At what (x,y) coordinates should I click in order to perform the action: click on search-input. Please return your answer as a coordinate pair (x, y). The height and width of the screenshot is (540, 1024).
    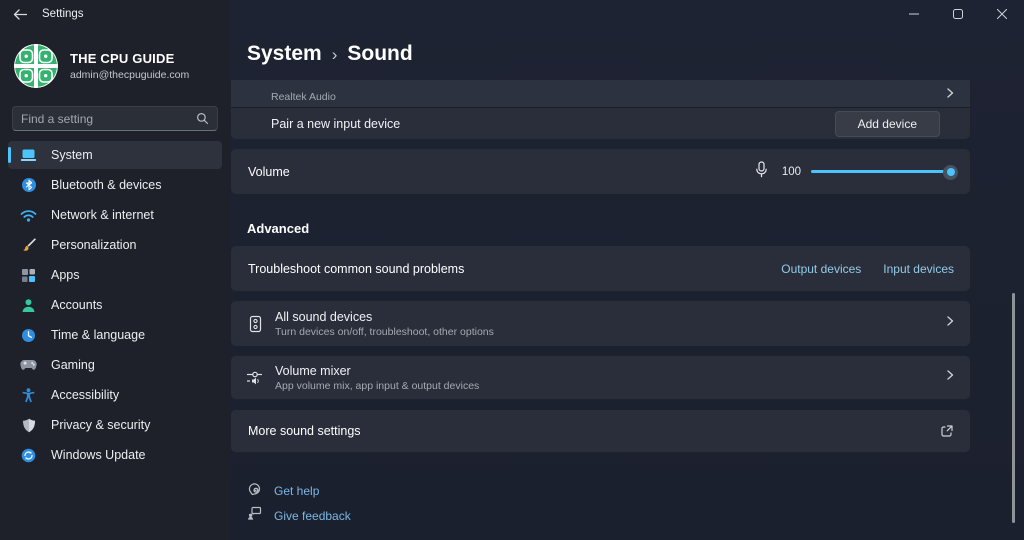
    Looking at the image, I should click on (104, 118).